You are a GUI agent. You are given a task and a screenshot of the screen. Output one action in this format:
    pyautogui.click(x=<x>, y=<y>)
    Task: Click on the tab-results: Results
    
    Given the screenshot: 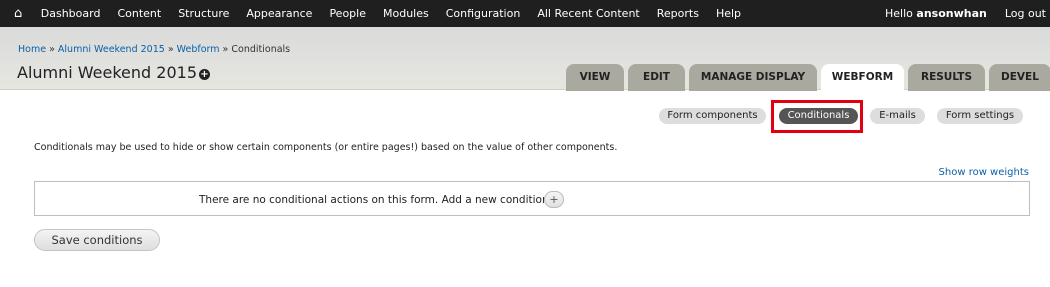 What is the action you would take?
    pyautogui.click(x=946, y=77)
    